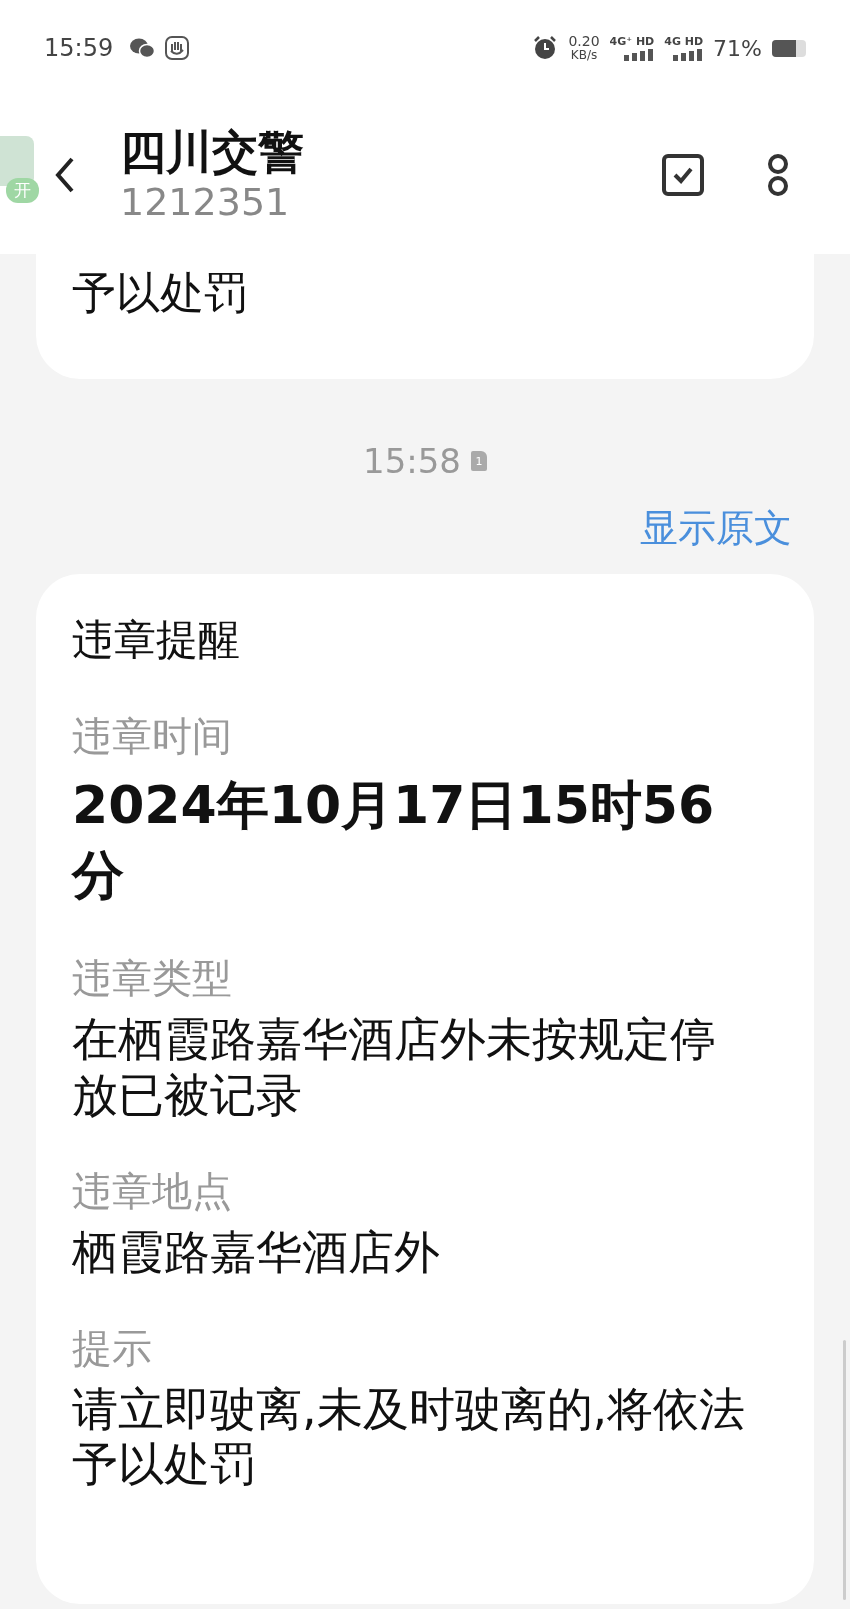  Describe the element at coordinates (716, 528) in the screenshot. I see `show-original-link: 显示原文` at that location.